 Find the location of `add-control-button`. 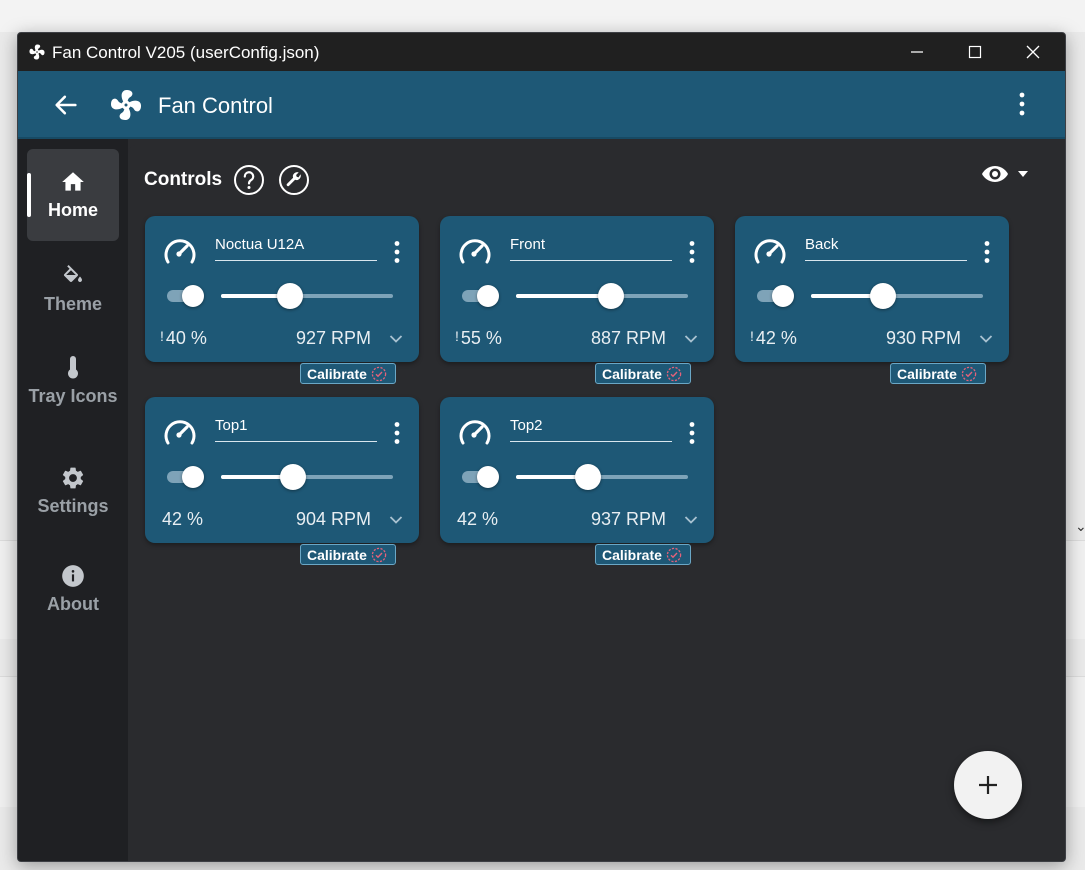

add-control-button is located at coordinates (988, 785).